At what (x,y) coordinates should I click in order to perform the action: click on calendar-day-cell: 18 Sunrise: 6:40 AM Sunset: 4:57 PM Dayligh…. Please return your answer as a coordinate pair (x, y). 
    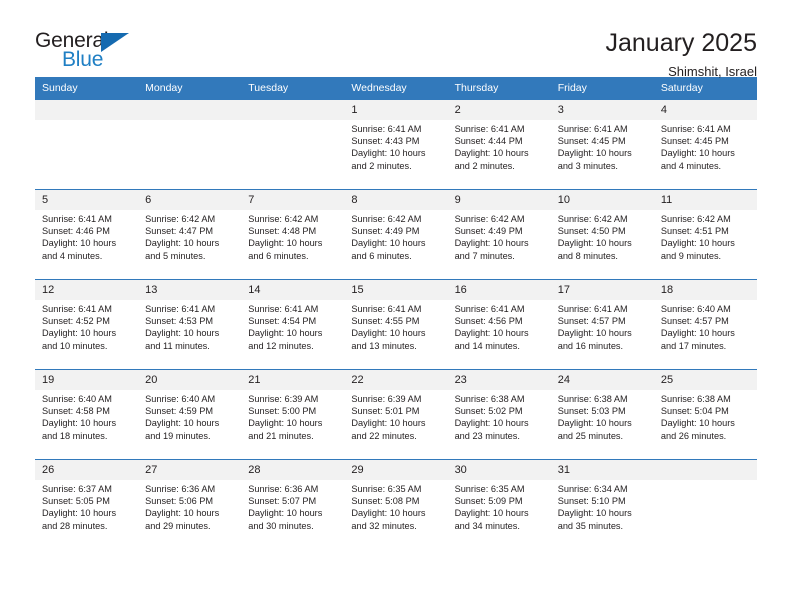
    Looking at the image, I should click on (705, 324).